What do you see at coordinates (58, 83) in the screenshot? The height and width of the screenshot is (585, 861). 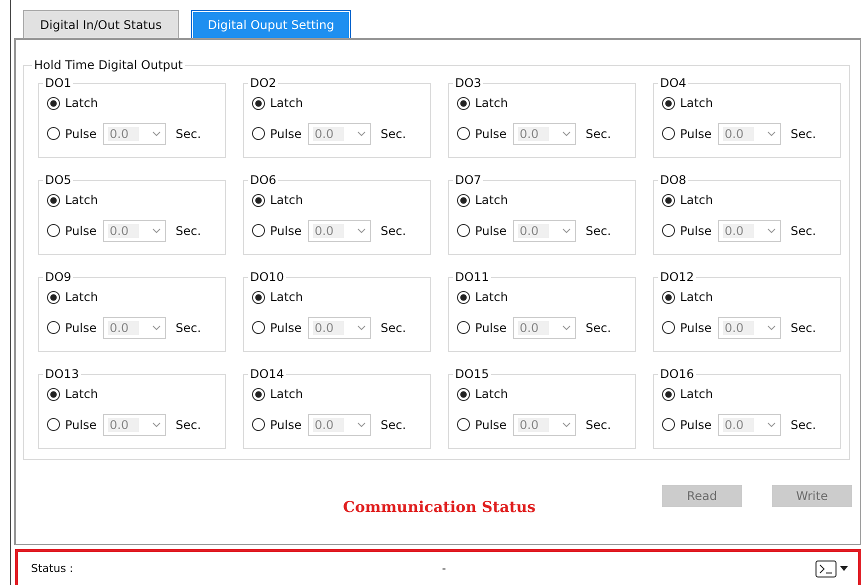 I see `output-name: DO1` at bounding box center [58, 83].